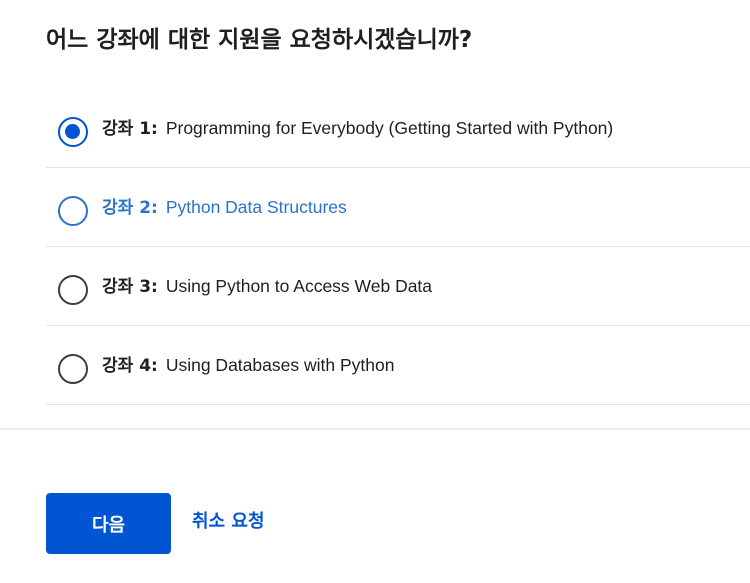 The height and width of the screenshot is (583, 750). I want to click on course-option-label: Using Databases with Python, so click(280, 365).